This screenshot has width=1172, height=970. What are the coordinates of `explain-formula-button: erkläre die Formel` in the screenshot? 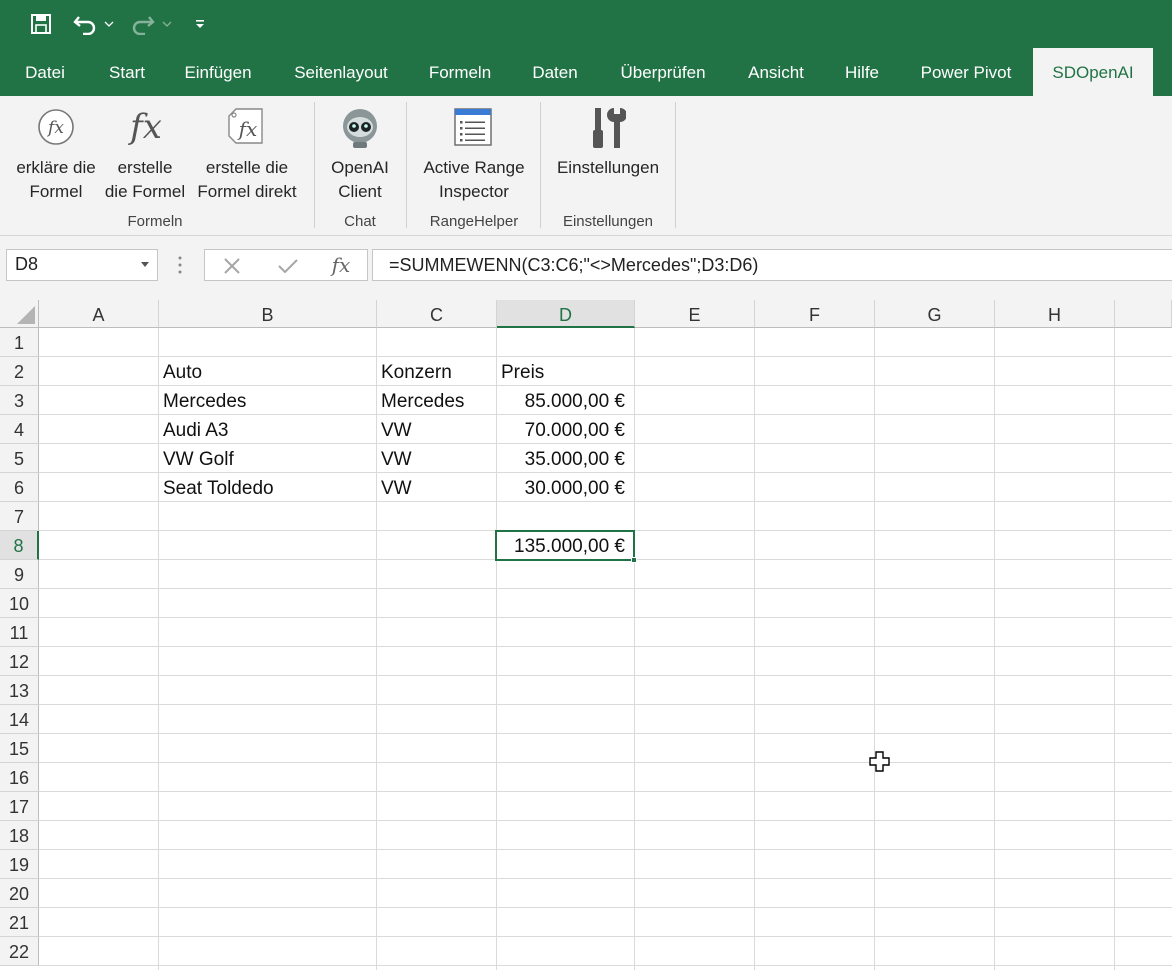 It's located at (56, 180).